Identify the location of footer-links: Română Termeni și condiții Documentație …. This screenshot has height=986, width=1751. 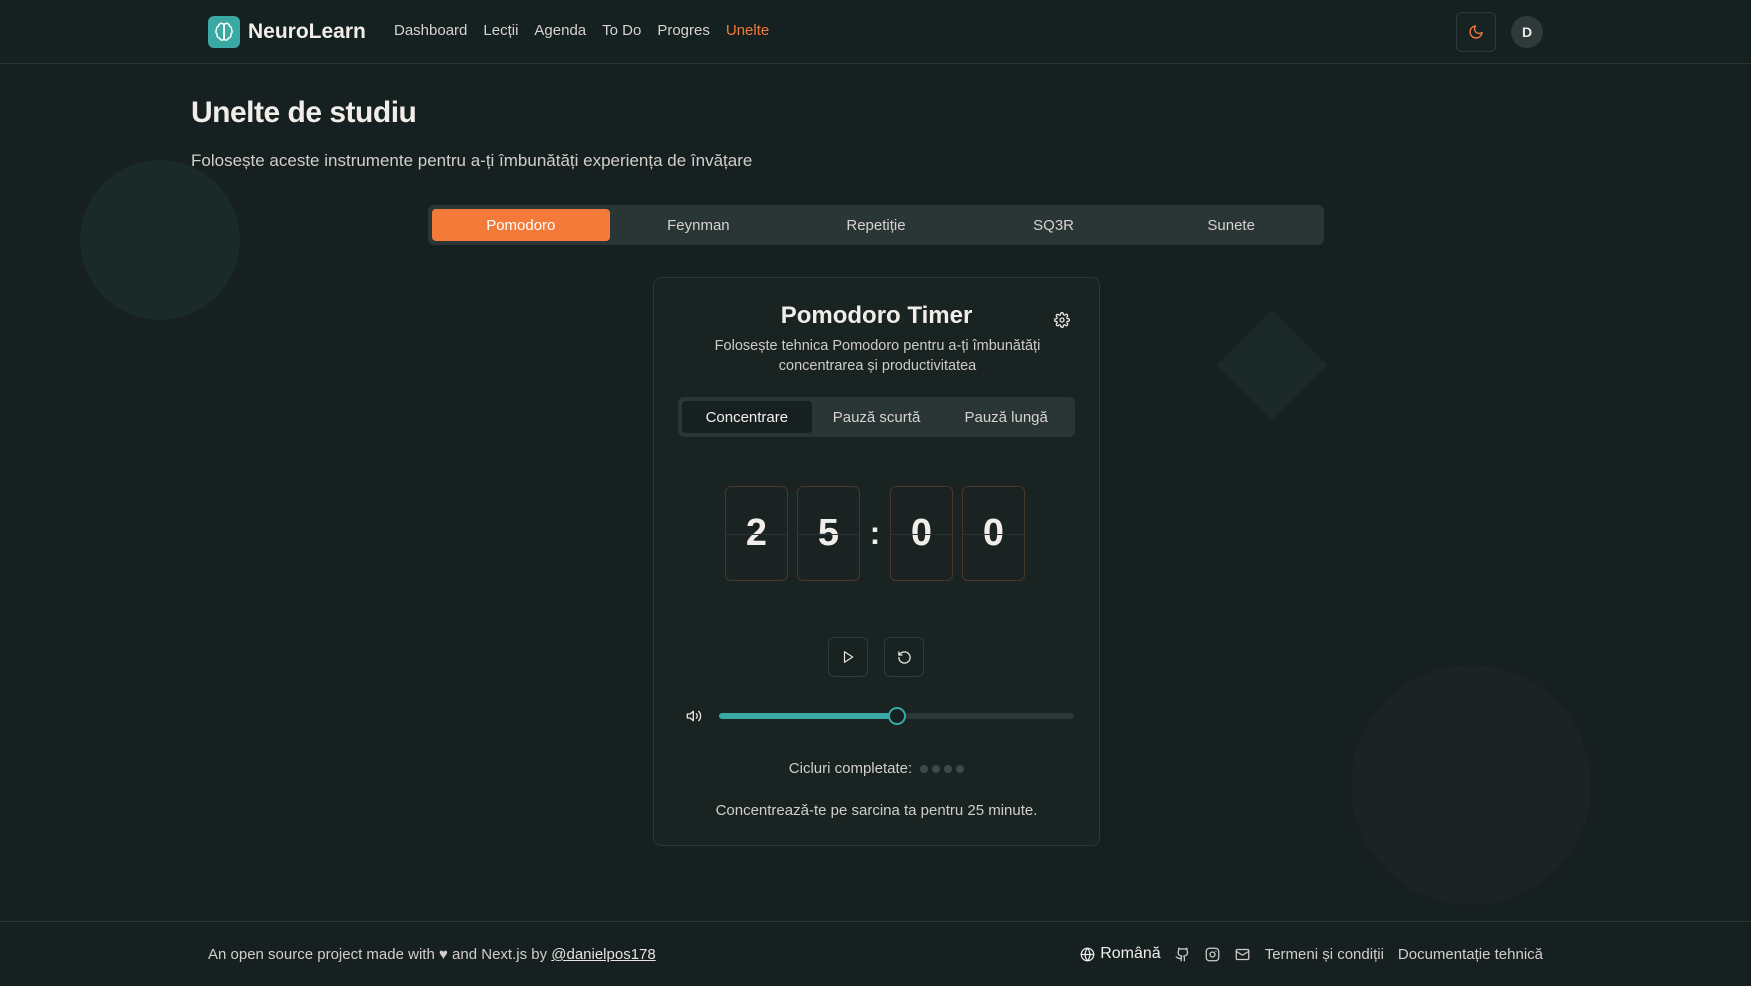
(1311, 954).